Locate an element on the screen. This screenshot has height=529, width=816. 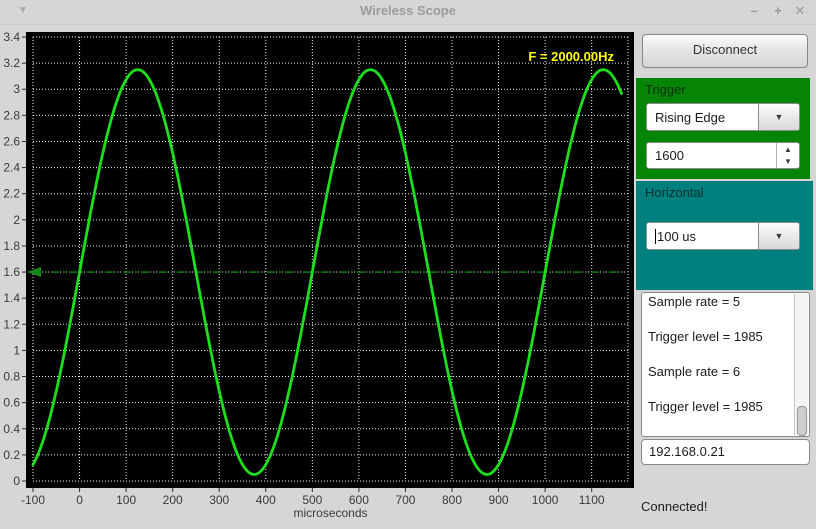
y-tick-label: 1 is located at coordinates (16, 350).